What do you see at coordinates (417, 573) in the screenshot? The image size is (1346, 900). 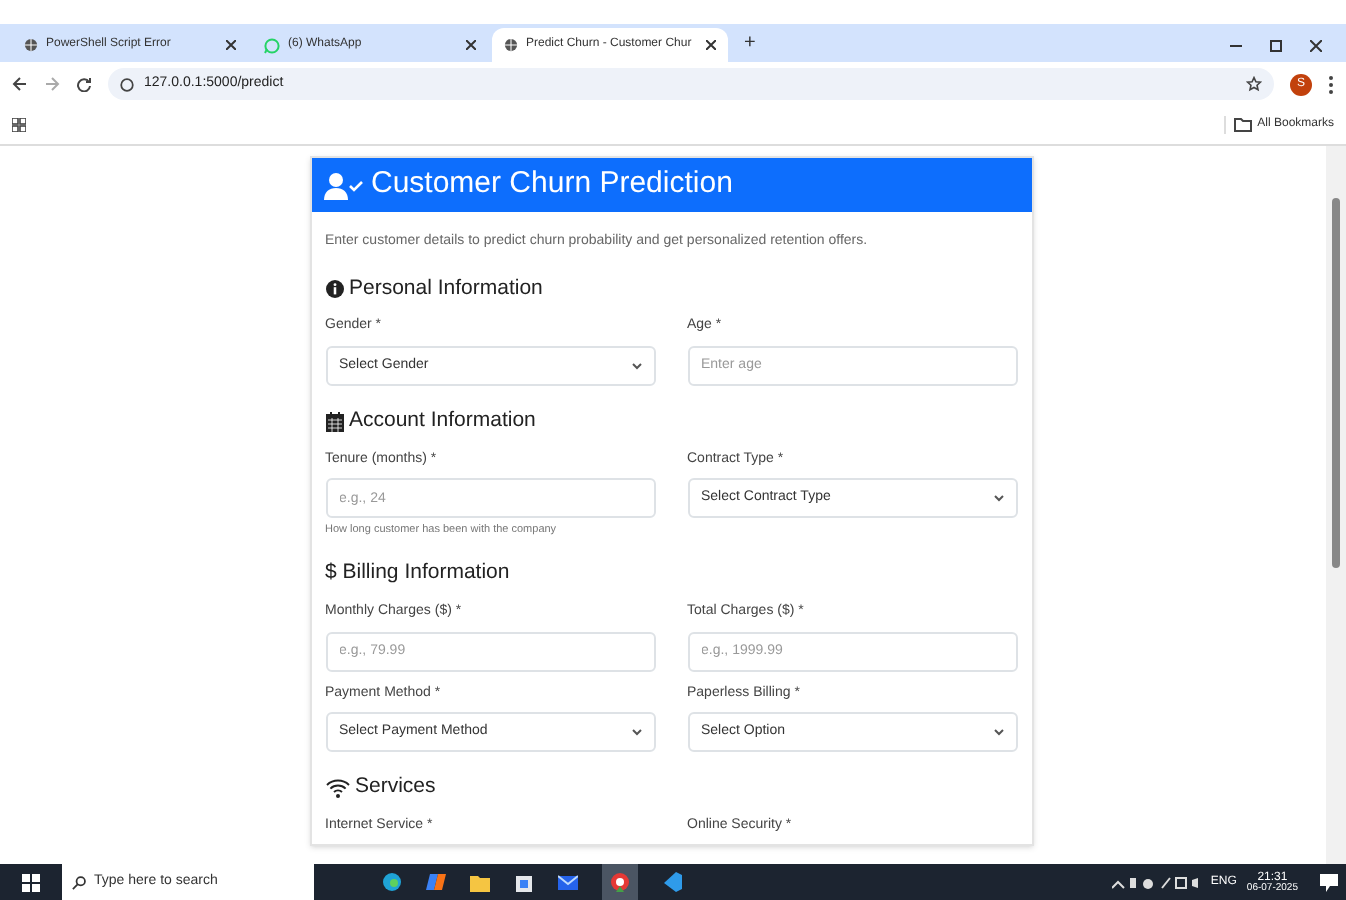 I see `section-heading: $ Billing Information` at bounding box center [417, 573].